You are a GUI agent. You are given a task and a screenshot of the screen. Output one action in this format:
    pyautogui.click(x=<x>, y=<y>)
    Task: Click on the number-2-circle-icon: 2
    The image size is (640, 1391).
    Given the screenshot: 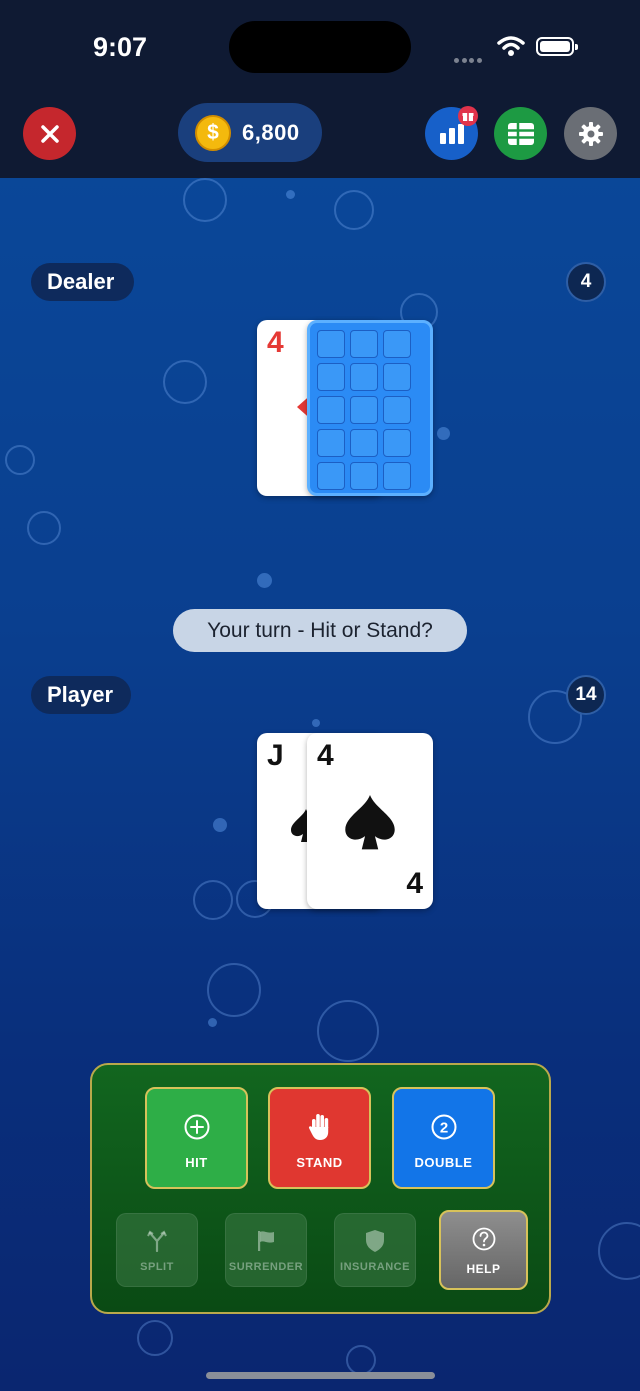 What is the action you would take?
    pyautogui.click(x=443, y=1127)
    